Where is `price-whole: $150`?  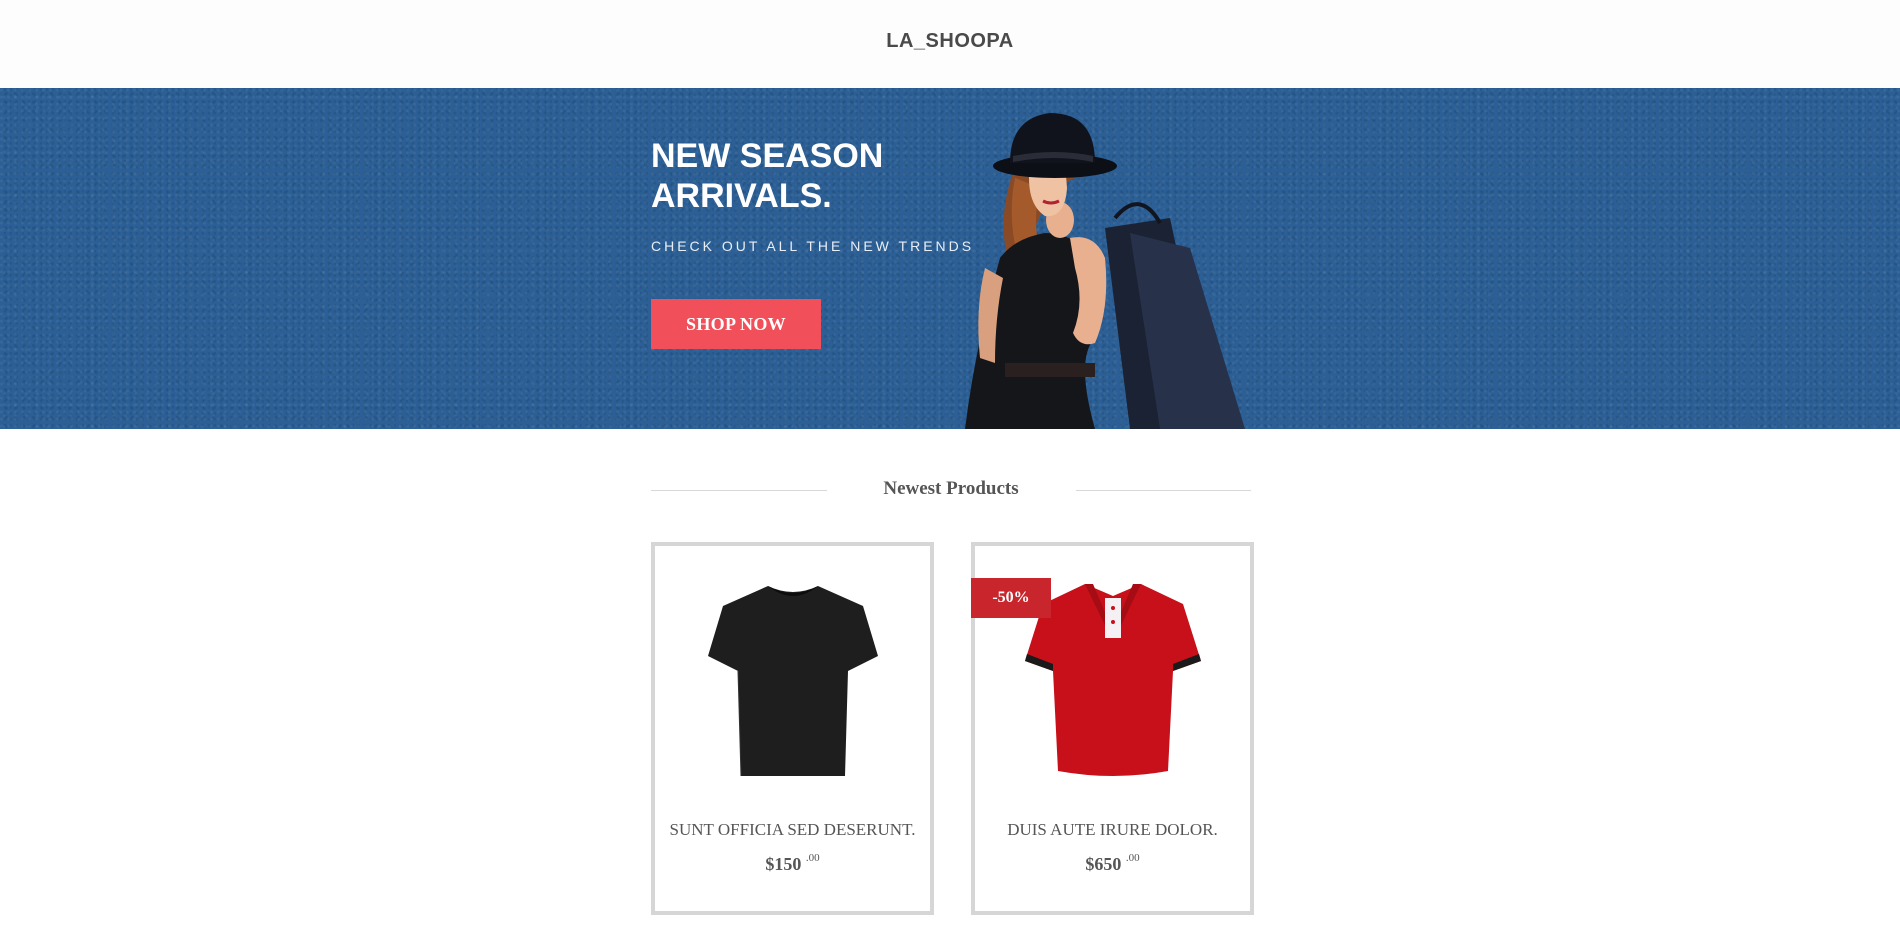
price-whole: $150 is located at coordinates (783, 864).